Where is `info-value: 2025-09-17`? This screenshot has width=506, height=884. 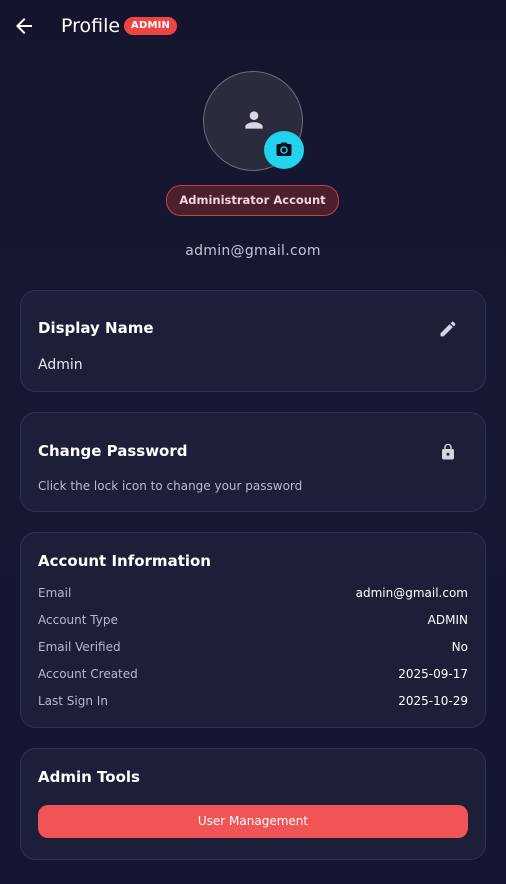 info-value: 2025-09-17 is located at coordinates (433, 674).